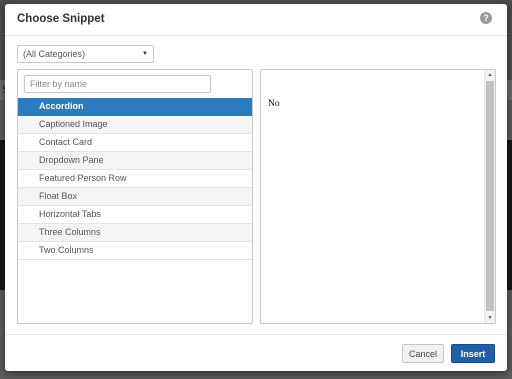 The image size is (512, 379). I want to click on snippet-list-item: Captioned Image, so click(135, 125).